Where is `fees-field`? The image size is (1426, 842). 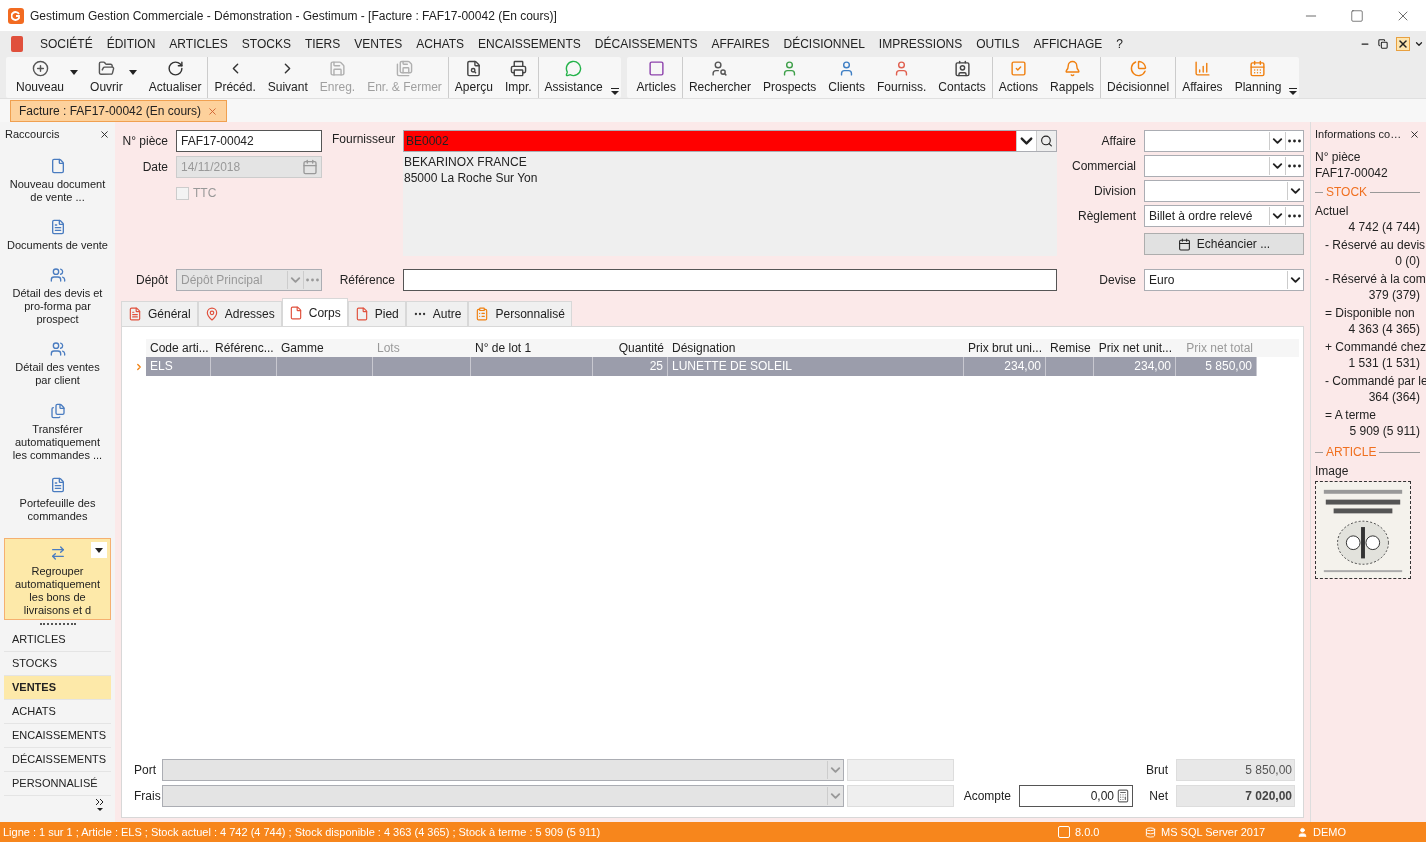
fees-field is located at coordinates (503, 796).